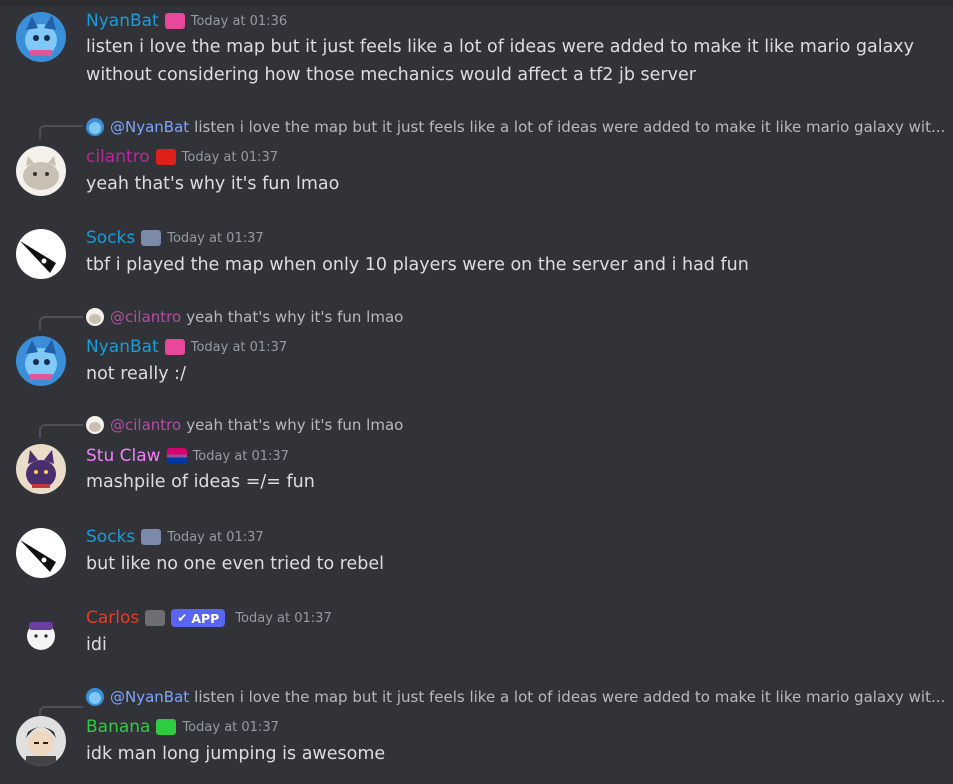 This screenshot has width=953, height=784. What do you see at coordinates (41, 741) in the screenshot?
I see `avatar-banana` at bounding box center [41, 741].